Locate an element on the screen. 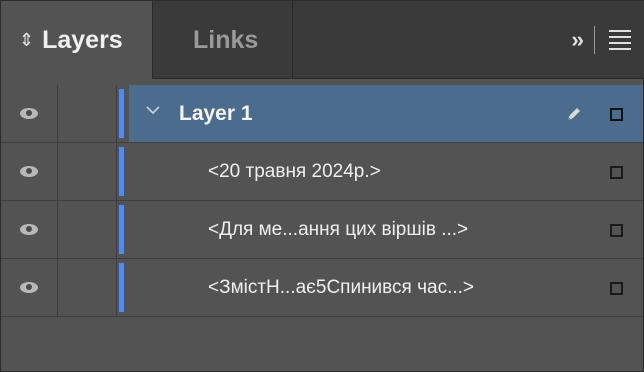 The width and height of the screenshot is (644, 372). panel-actions: ›› is located at coordinates (607, 40).